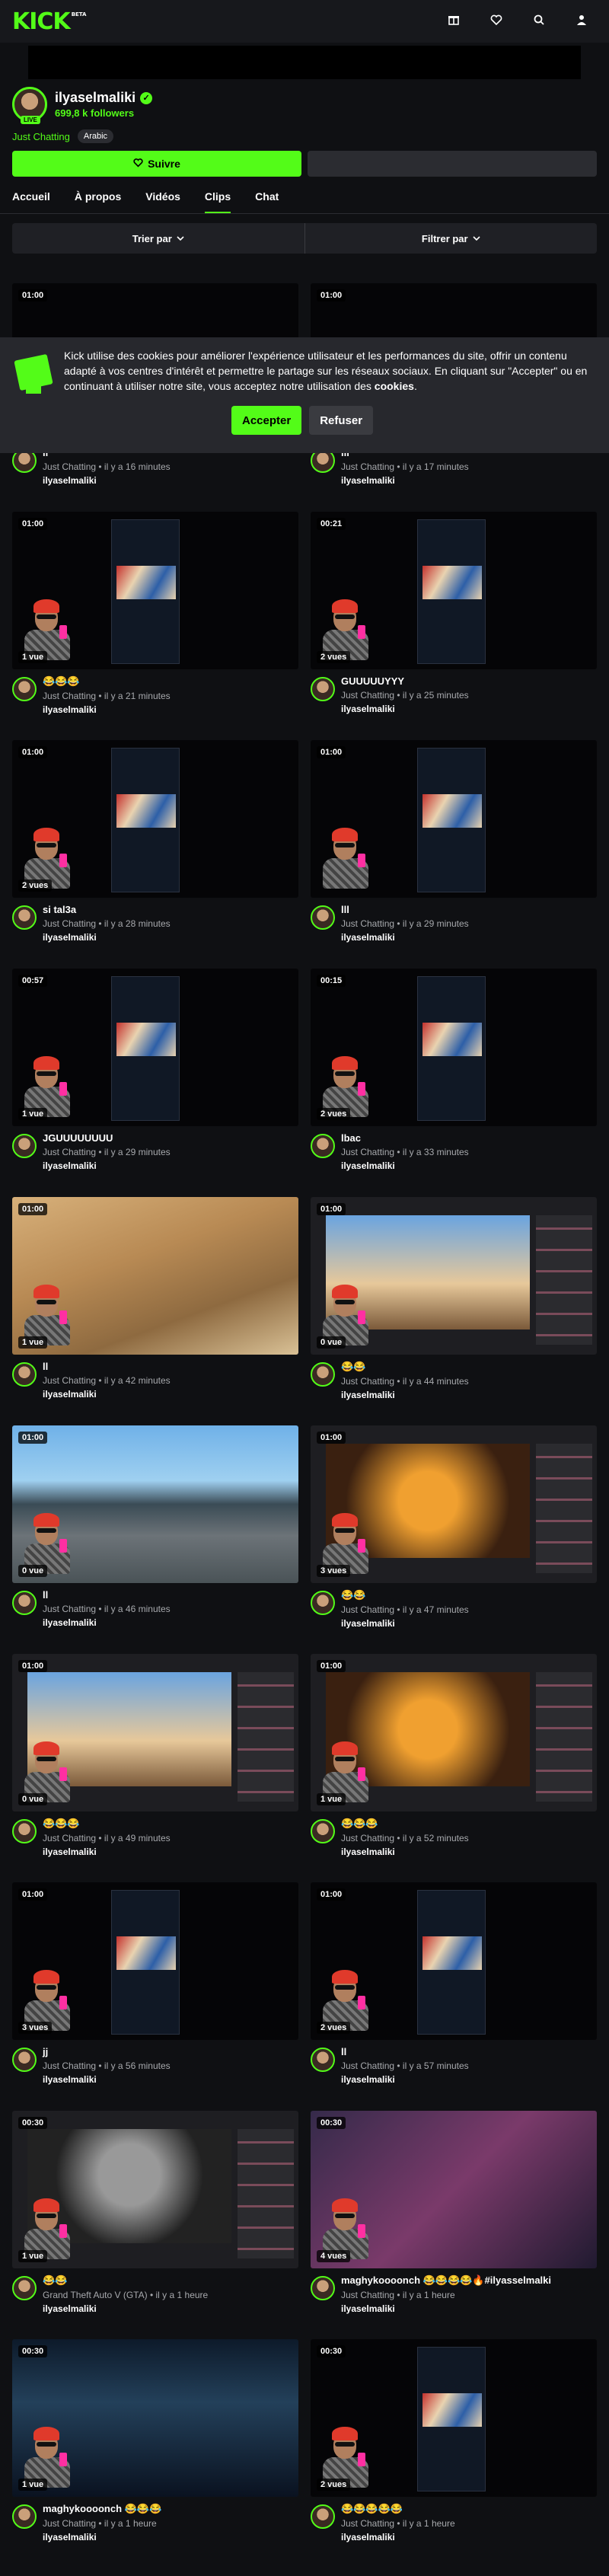 The height and width of the screenshot is (2576, 609). Describe the element at coordinates (107, 2051) in the screenshot. I see `clip-title: jj` at that location.